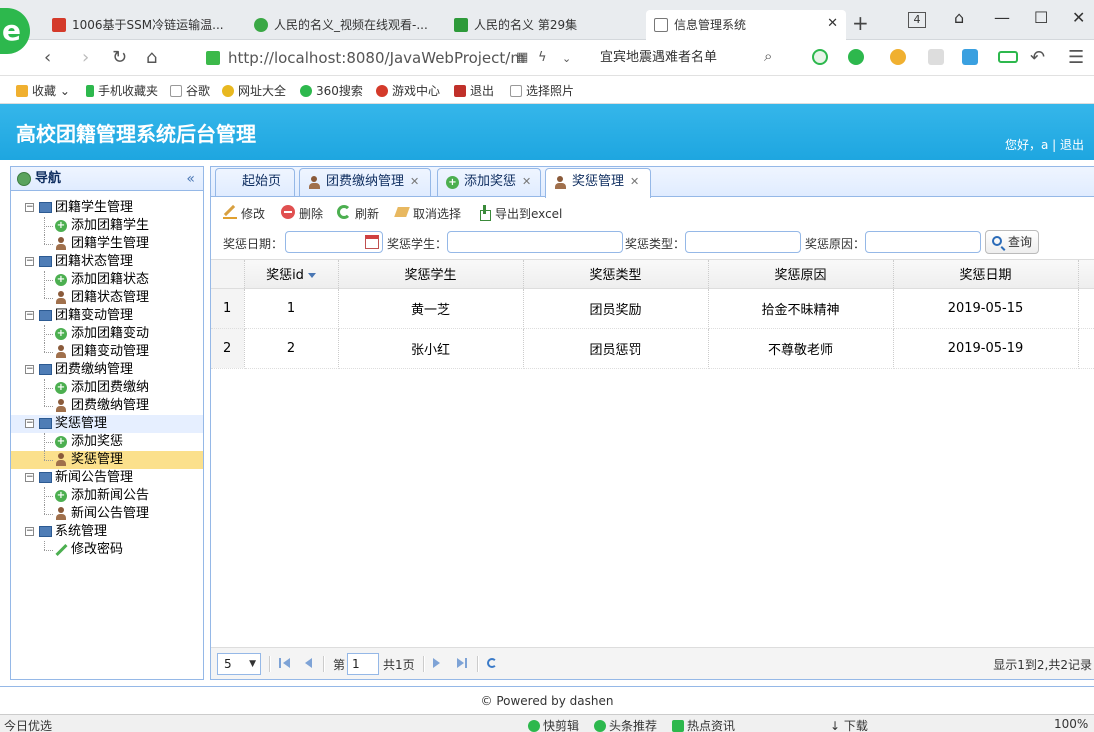  I want to click on nav-group: − 系统管理, so click(107, 532).